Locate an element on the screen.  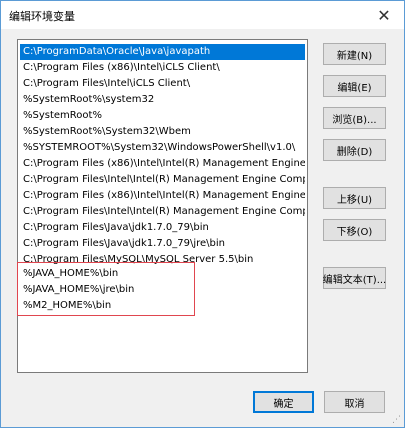
title-bar: 编辑环境变量 ✕ is located at coordinates (202, 15).